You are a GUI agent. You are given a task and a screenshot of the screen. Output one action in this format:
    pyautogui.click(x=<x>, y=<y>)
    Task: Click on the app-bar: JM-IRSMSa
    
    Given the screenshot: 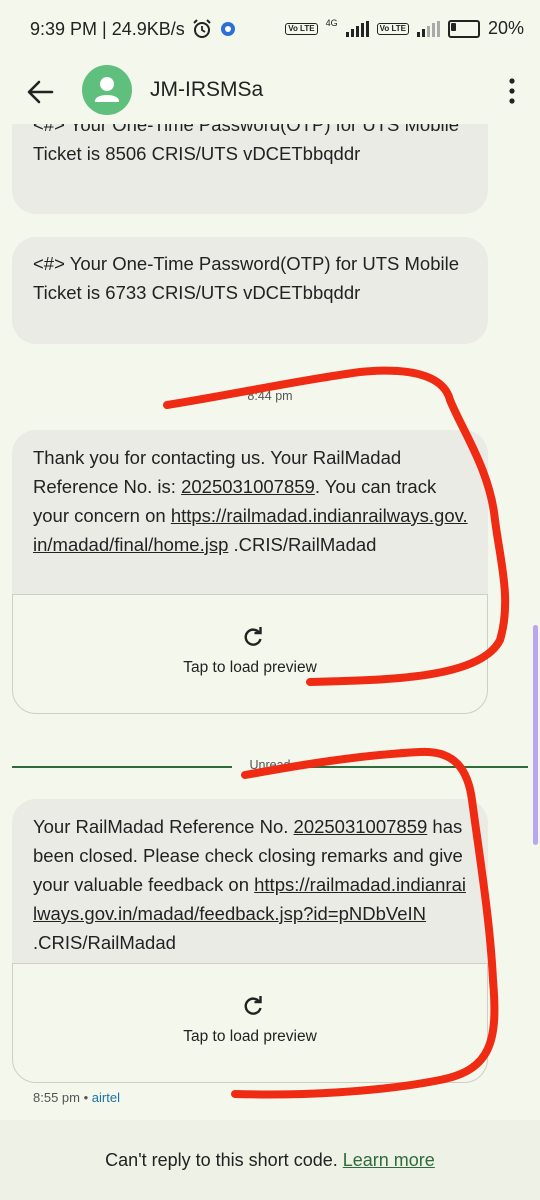 What is the action you would take?
    pyautogui.click(x=270, y=92)
    